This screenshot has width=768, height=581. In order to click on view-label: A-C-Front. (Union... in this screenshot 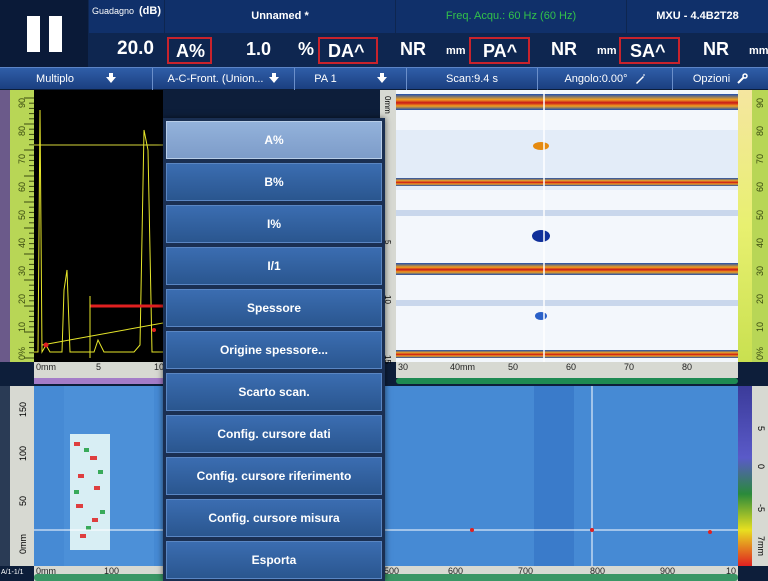, I will do `click(215, 79)`.